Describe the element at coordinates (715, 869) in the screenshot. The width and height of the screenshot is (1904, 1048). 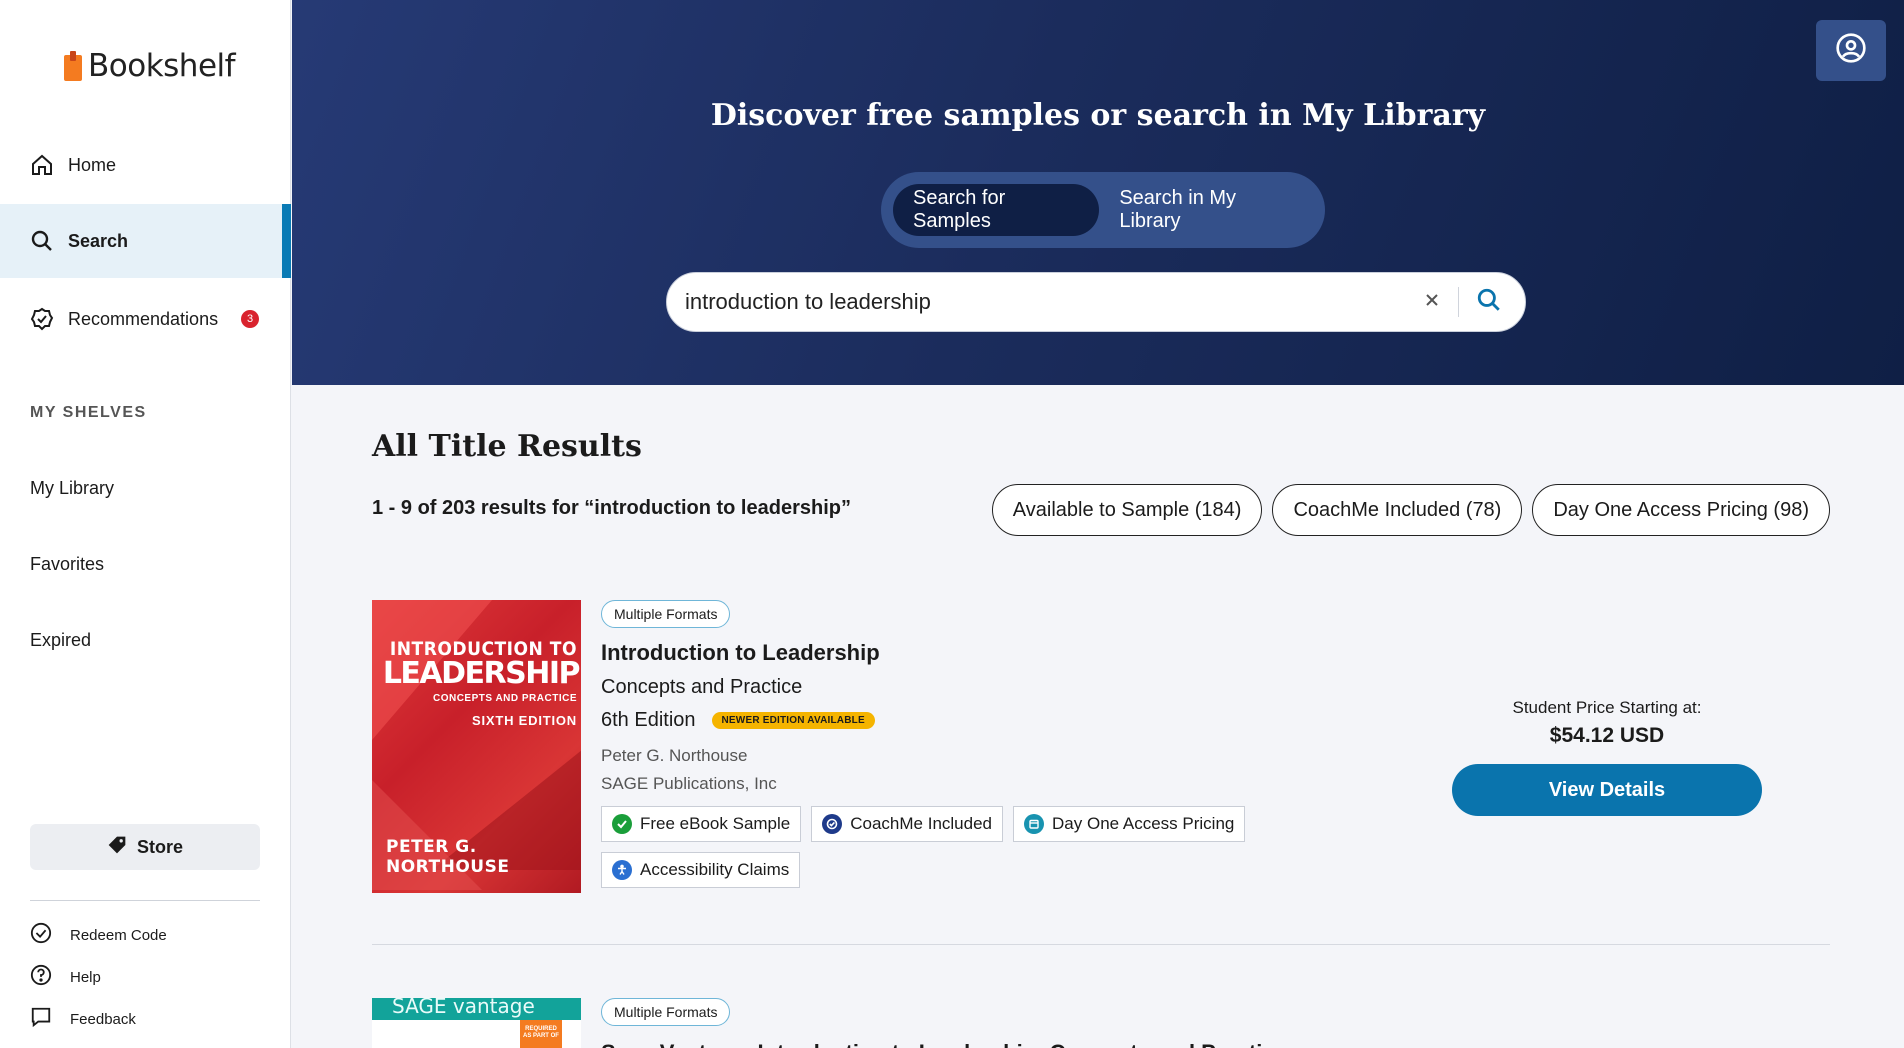
I see `feature-label: Accessibility Claims` at that location.